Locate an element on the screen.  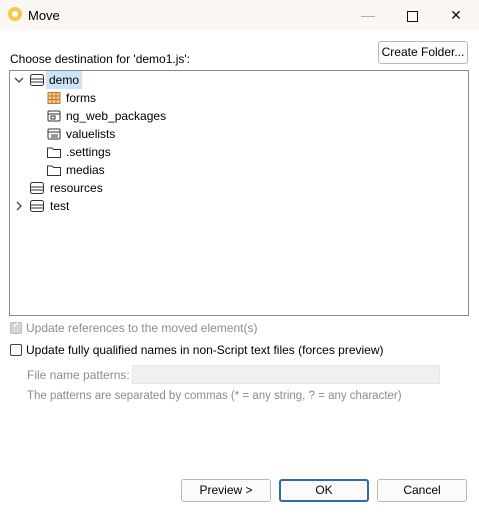
app-icon is located at coordinates (15, 14).